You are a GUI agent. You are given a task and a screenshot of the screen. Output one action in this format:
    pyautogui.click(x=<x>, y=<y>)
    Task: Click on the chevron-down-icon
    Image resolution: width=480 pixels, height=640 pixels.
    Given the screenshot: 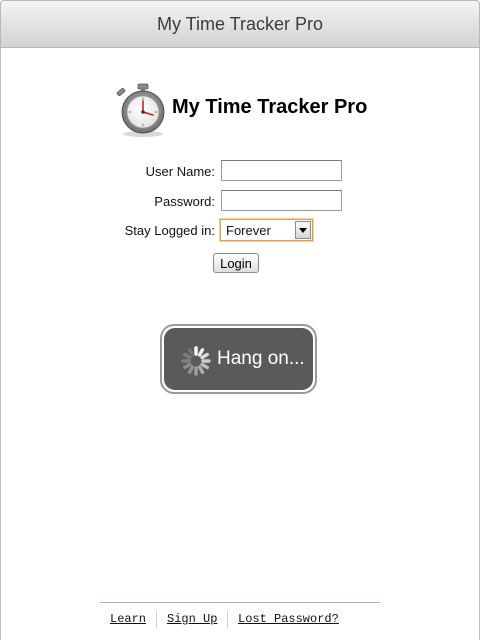 What is the action you would take?
    pyautogui.click(x=303, y=230)
    